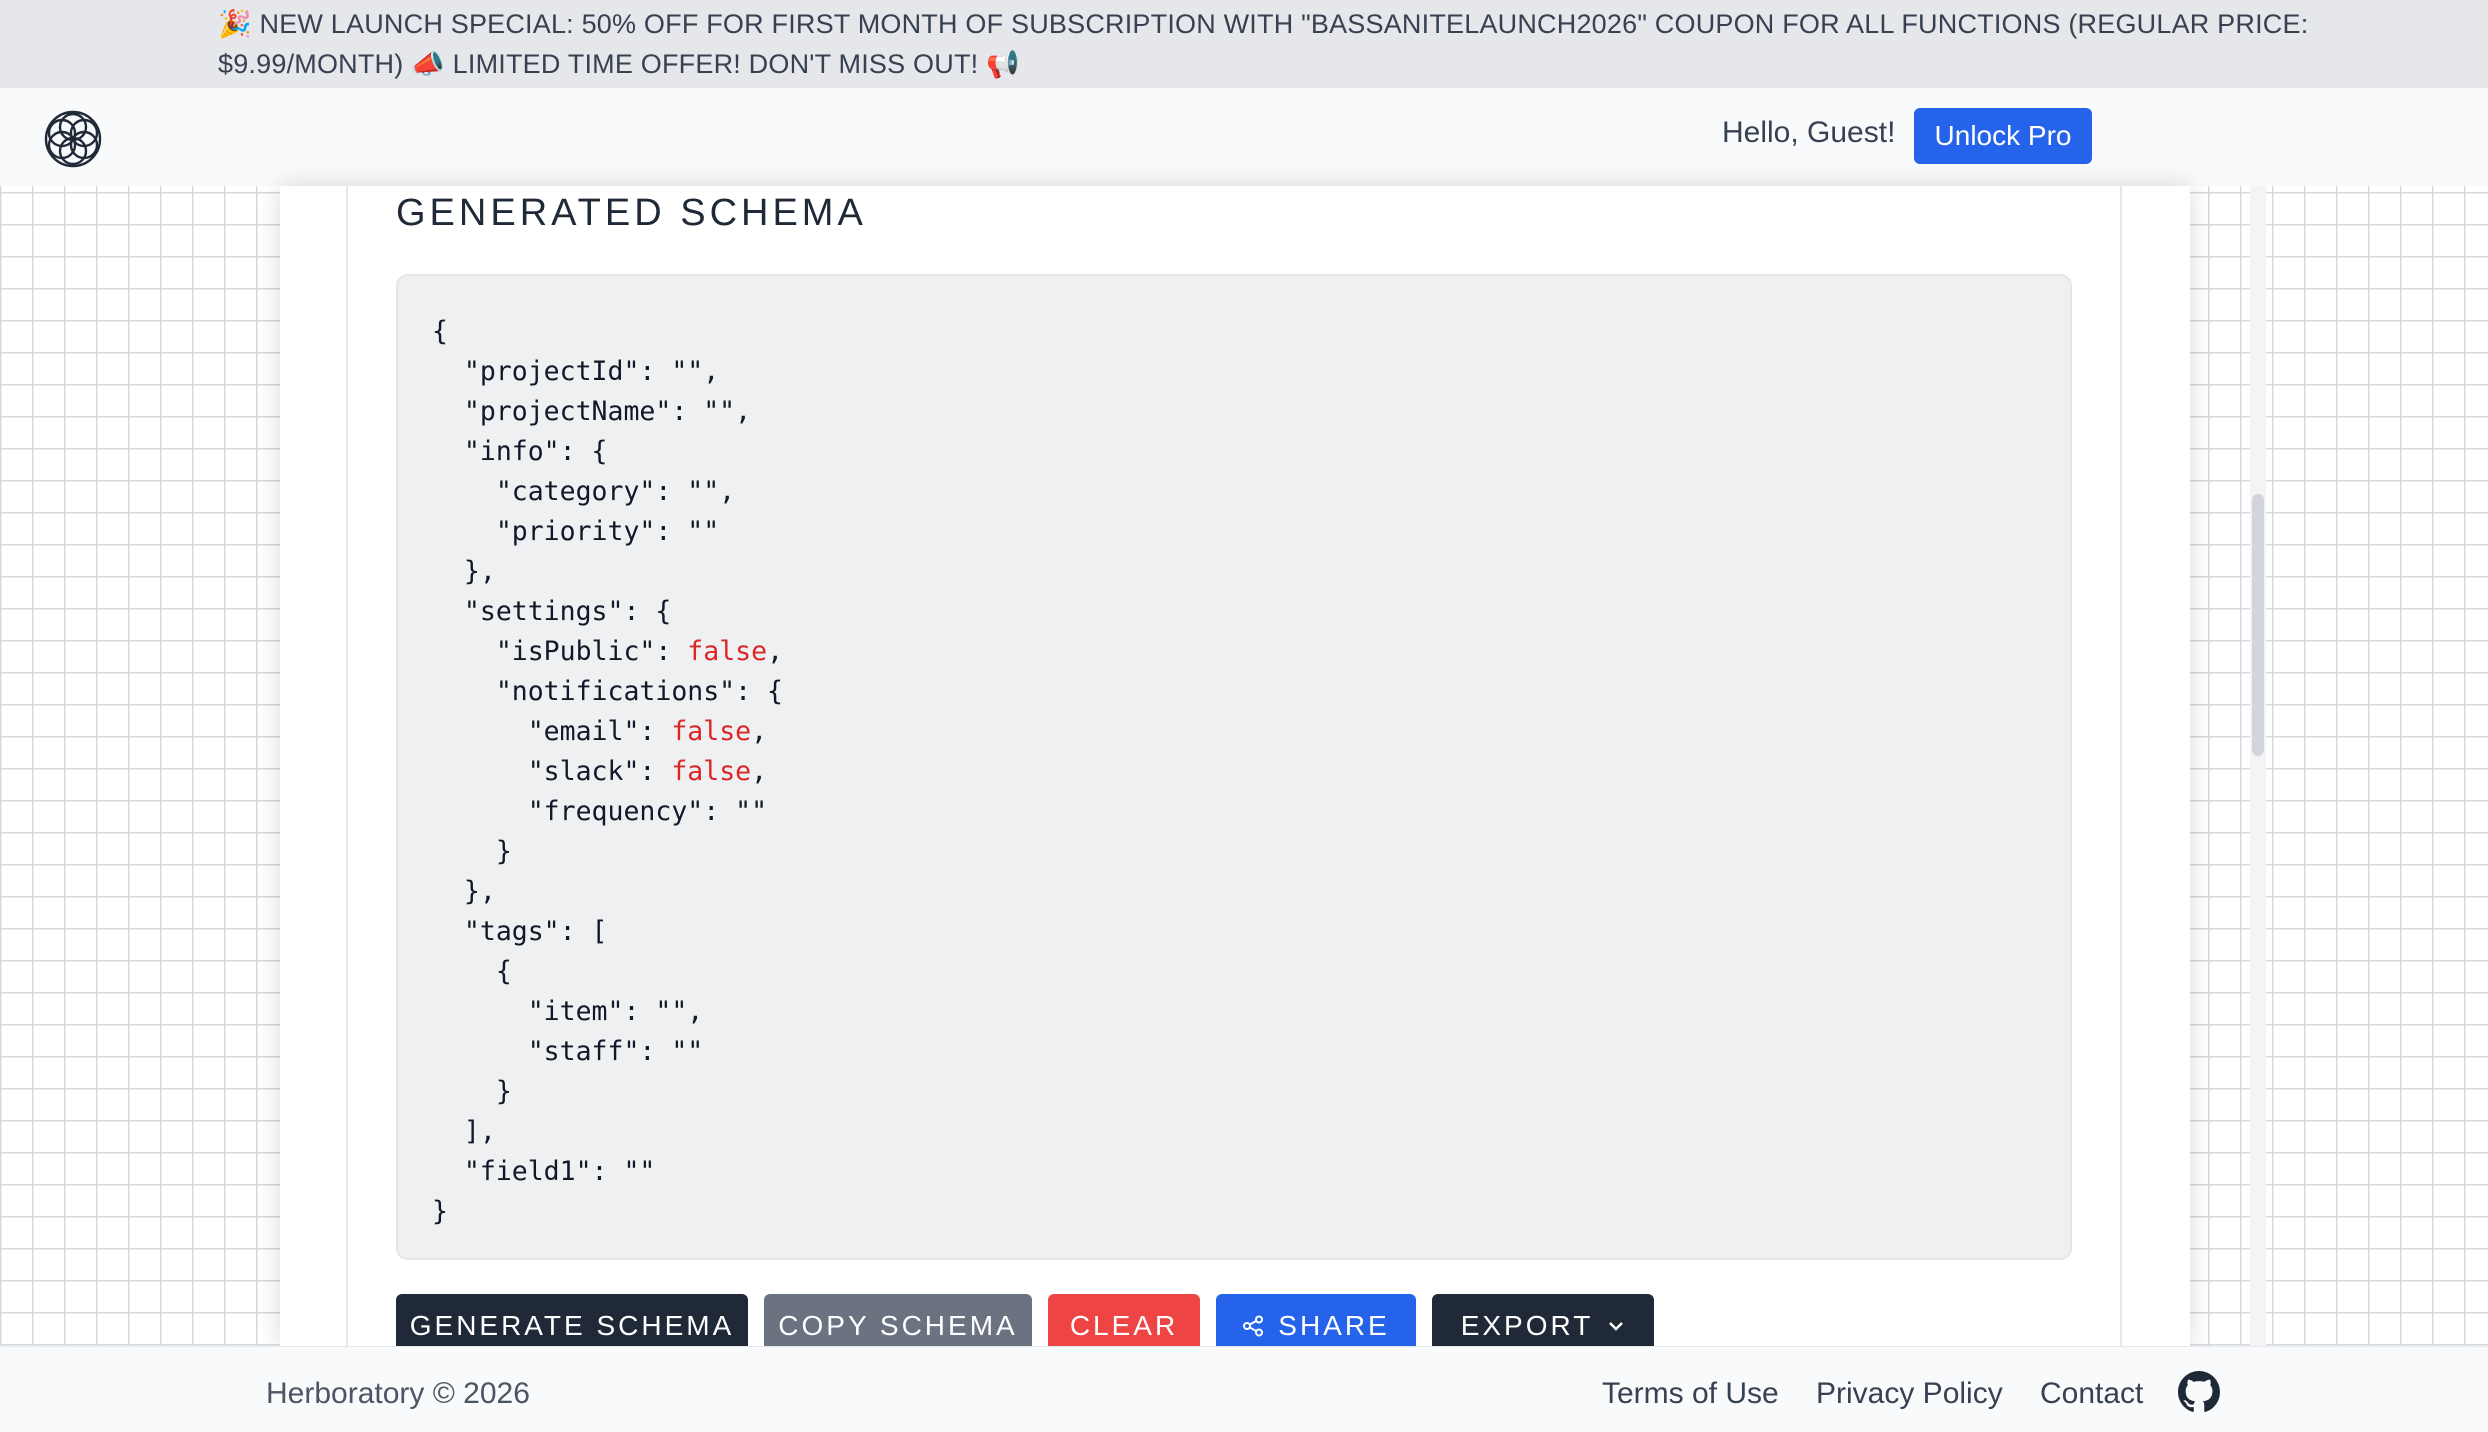 The height and width of the screenshot is (1432, 2488). Describe the element at coordinates (568, 1011) in the screenshot. I see `code-line: "item": "",` at that location.